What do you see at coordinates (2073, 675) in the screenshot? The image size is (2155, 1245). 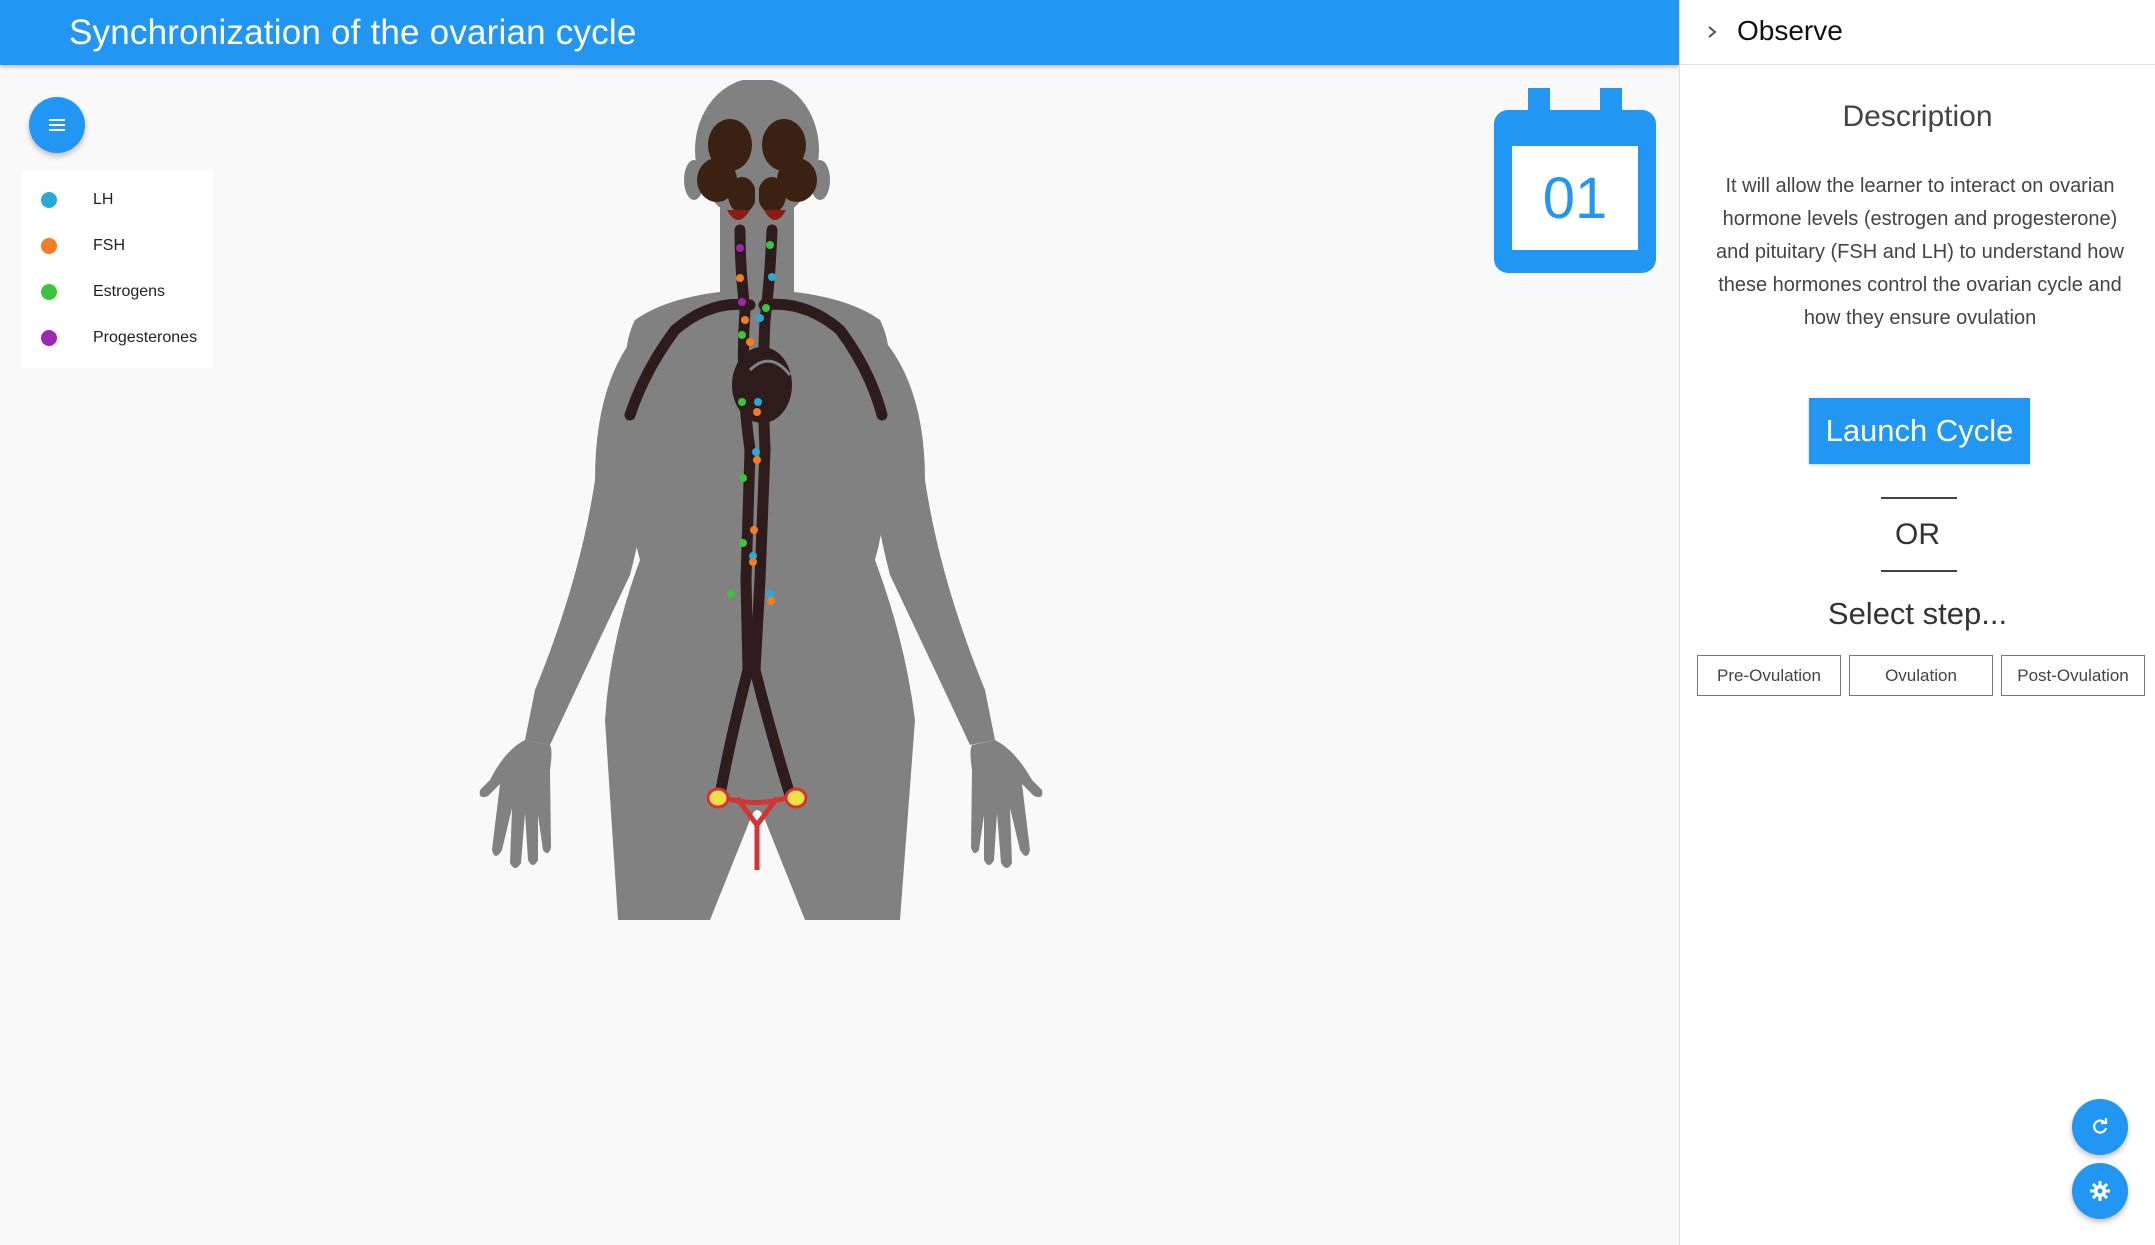 I see `step-post-ovulation-button: Post-Ovulation` at bounding box center [2073, 675].